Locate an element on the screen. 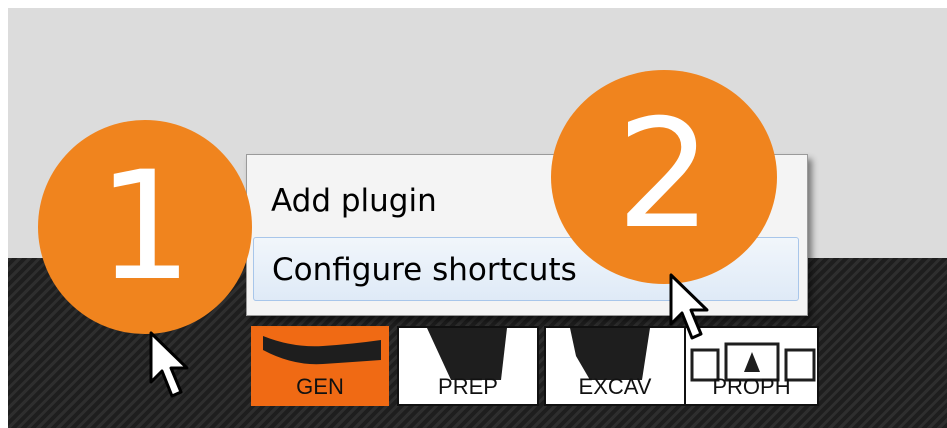  callout-badge-1: 1 is located at coordinates (145, 227).